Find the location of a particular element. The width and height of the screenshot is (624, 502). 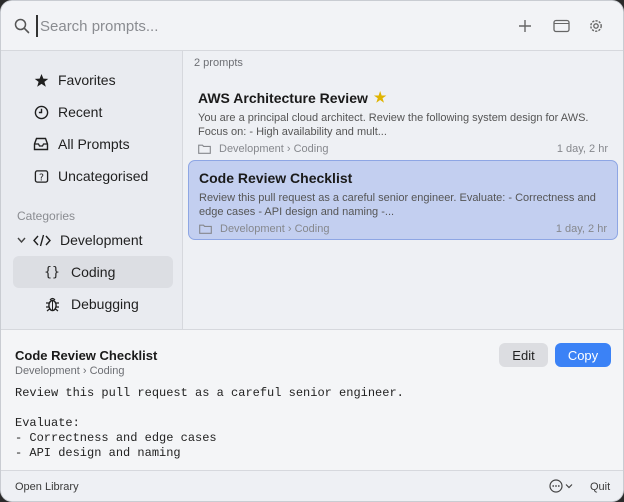

sidebar-item-label: Uncategorised is located at coordinates (103, 176).